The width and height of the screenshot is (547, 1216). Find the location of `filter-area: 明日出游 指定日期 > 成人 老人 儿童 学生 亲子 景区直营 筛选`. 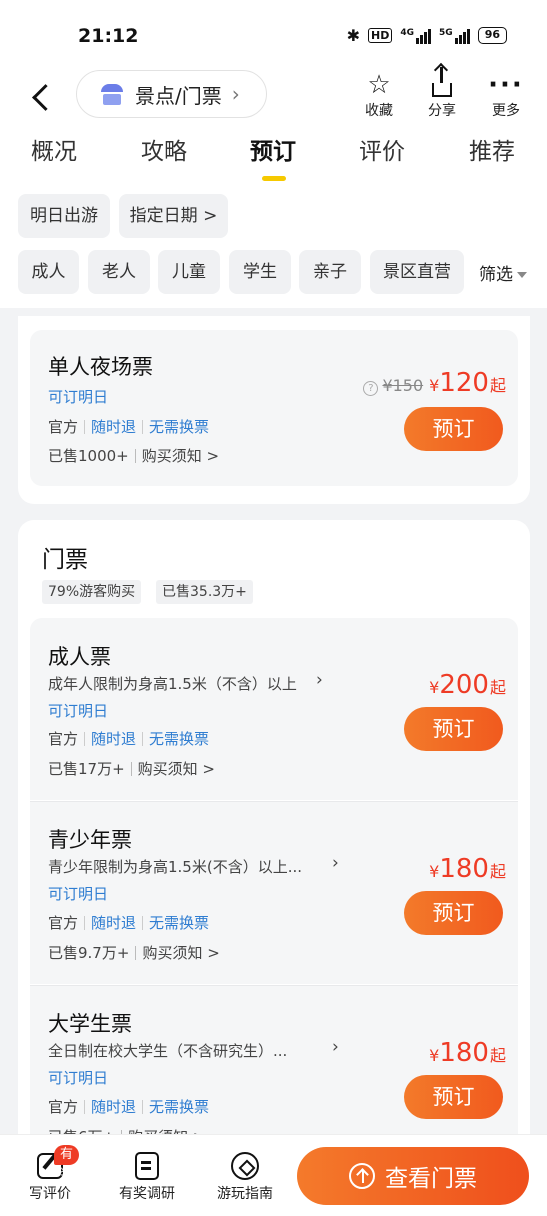

filter-area: 明日出游 指定日期 > 成人 老人 儿童 学生 亲子 景区直营 筛选 is located at coordinates (273, 246).